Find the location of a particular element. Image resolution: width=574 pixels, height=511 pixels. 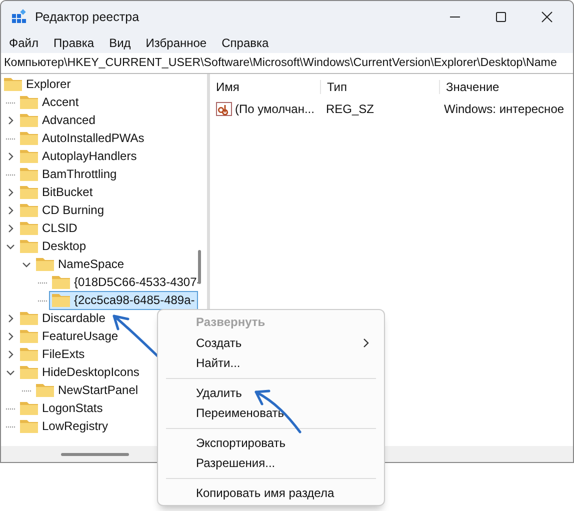

tree-item: Accent is located at coordinates (49, 102).